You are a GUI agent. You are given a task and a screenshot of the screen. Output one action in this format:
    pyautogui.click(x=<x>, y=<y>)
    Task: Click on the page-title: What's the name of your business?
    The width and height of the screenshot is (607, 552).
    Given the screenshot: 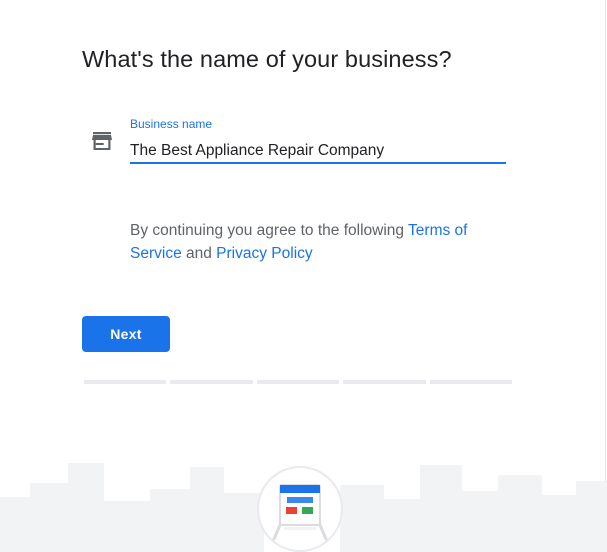 What is the action you would take?
    pyautogui.click(x=267, y=59)
    